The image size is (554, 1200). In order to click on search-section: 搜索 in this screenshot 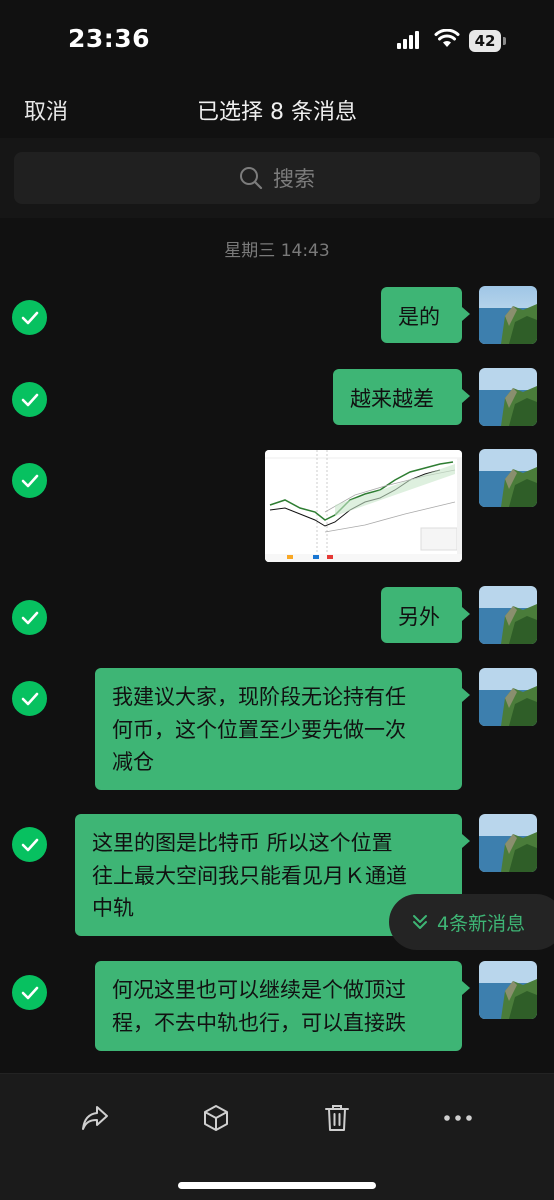, I will do `click(277, 178)`.